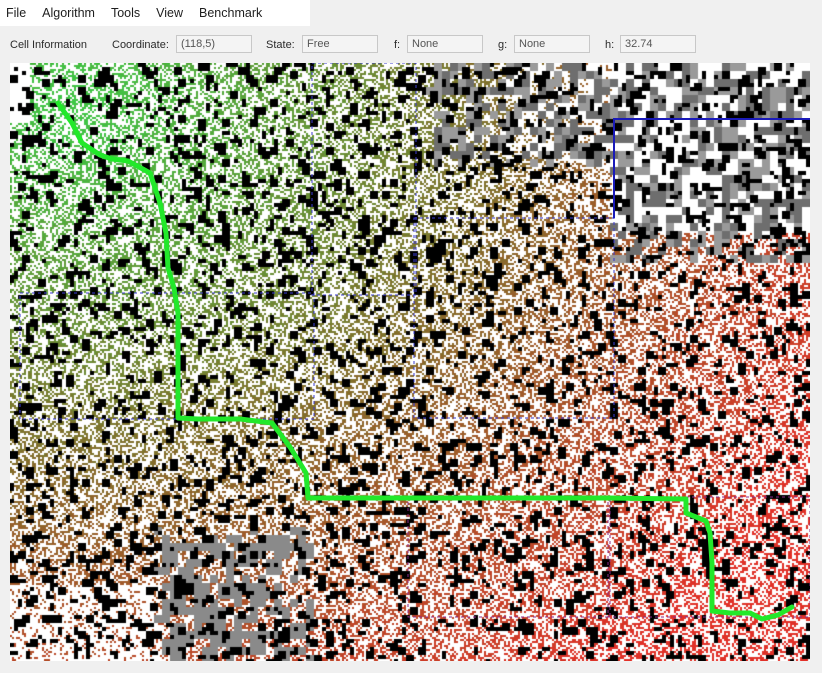 The width and height of the screenshot is (822, 673). What do you see at coordinates (397, 45) in the screenshot?
I see `f-label: f:` at bounding box center [397, 45].